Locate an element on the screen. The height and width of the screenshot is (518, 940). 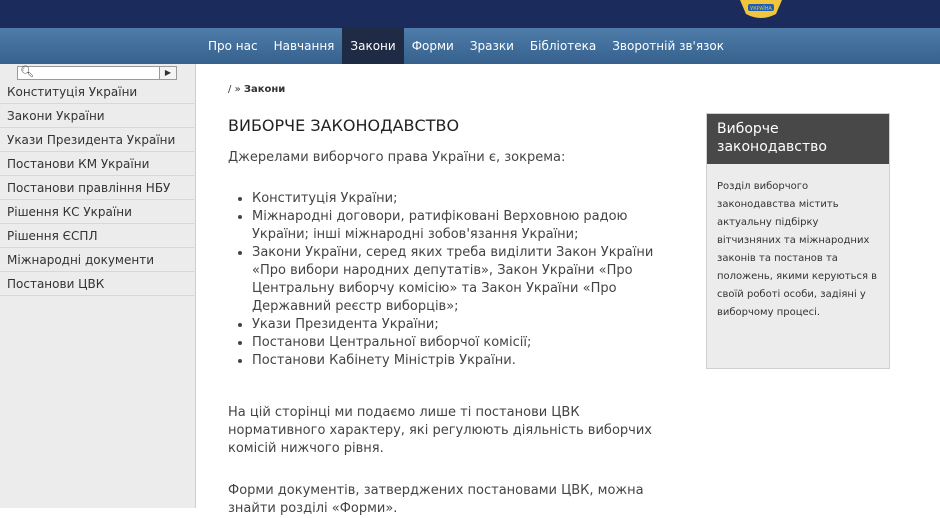
sidebar-item-7: Міжнародні документи is located at coordinates (98, 260).